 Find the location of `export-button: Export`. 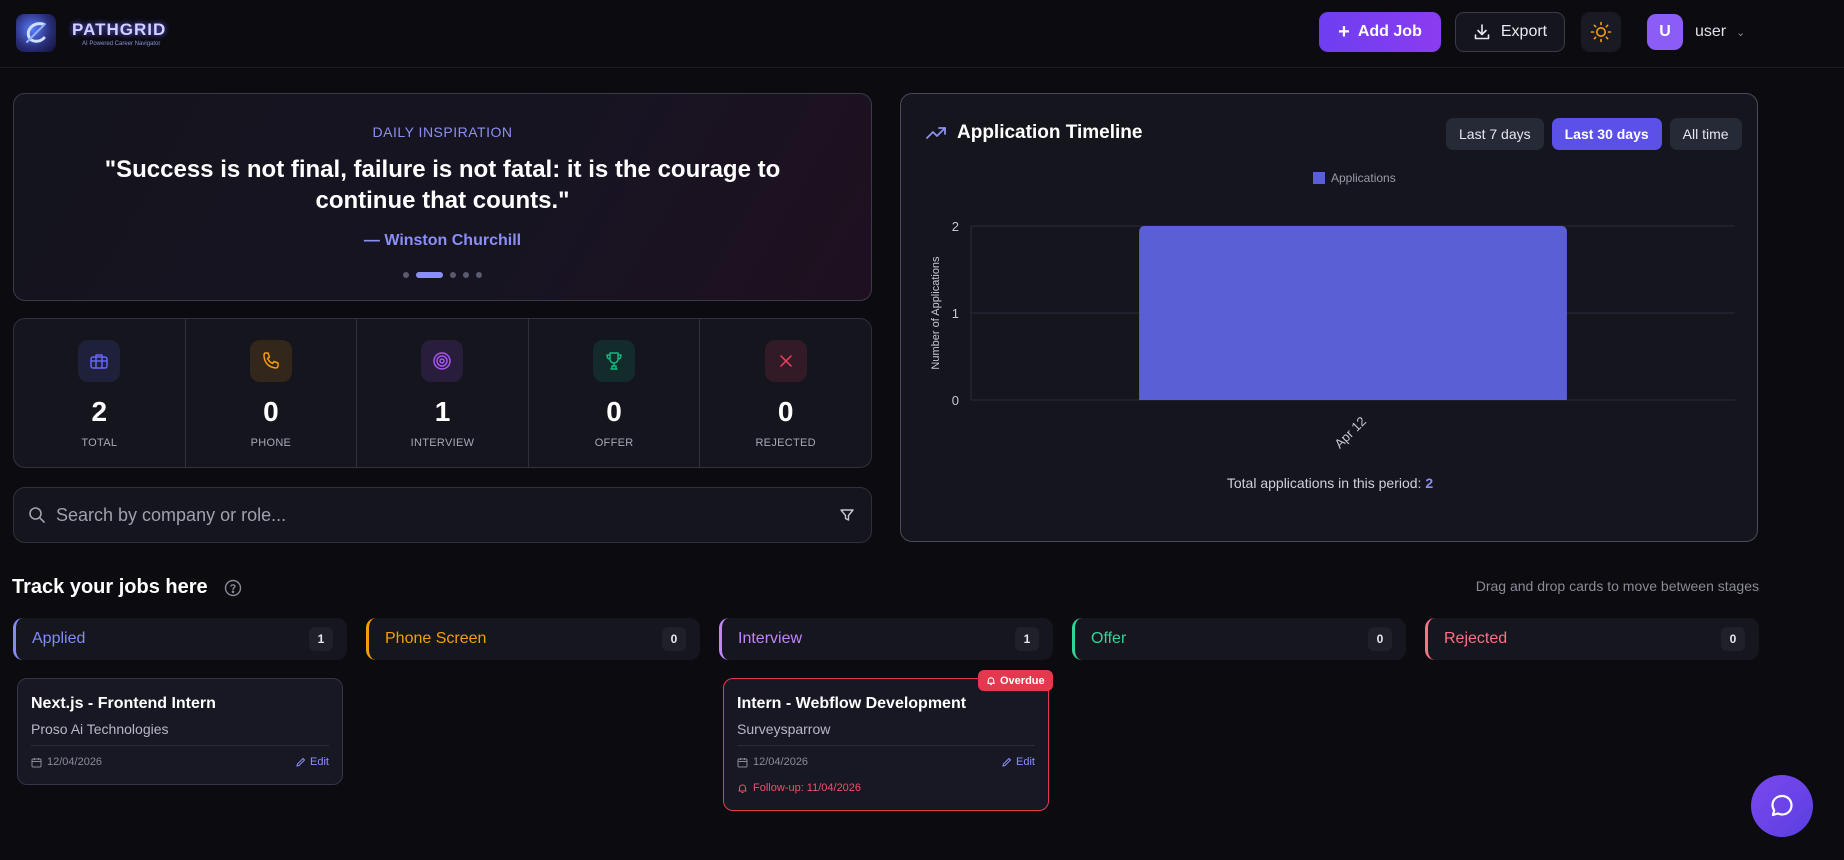

export-button: Export is located at coordinates (1510, 32).